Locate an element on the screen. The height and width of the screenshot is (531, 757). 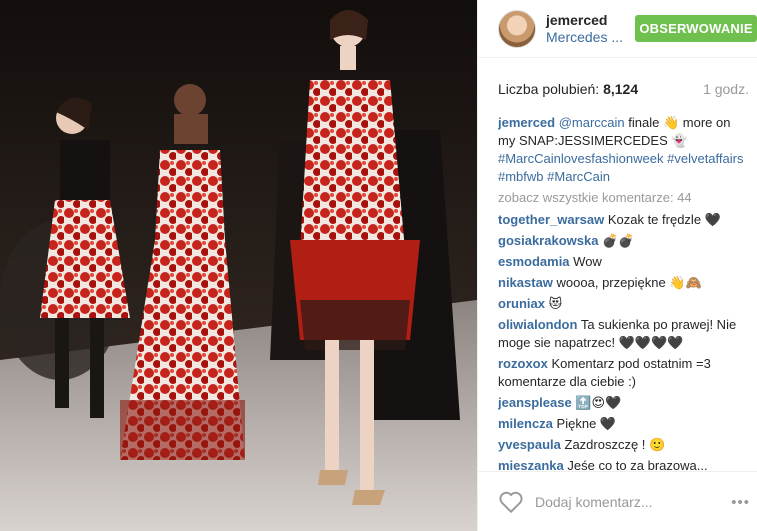
comment-footer: Dodaj komentarz... ••• is located at coordinates (617, 501).